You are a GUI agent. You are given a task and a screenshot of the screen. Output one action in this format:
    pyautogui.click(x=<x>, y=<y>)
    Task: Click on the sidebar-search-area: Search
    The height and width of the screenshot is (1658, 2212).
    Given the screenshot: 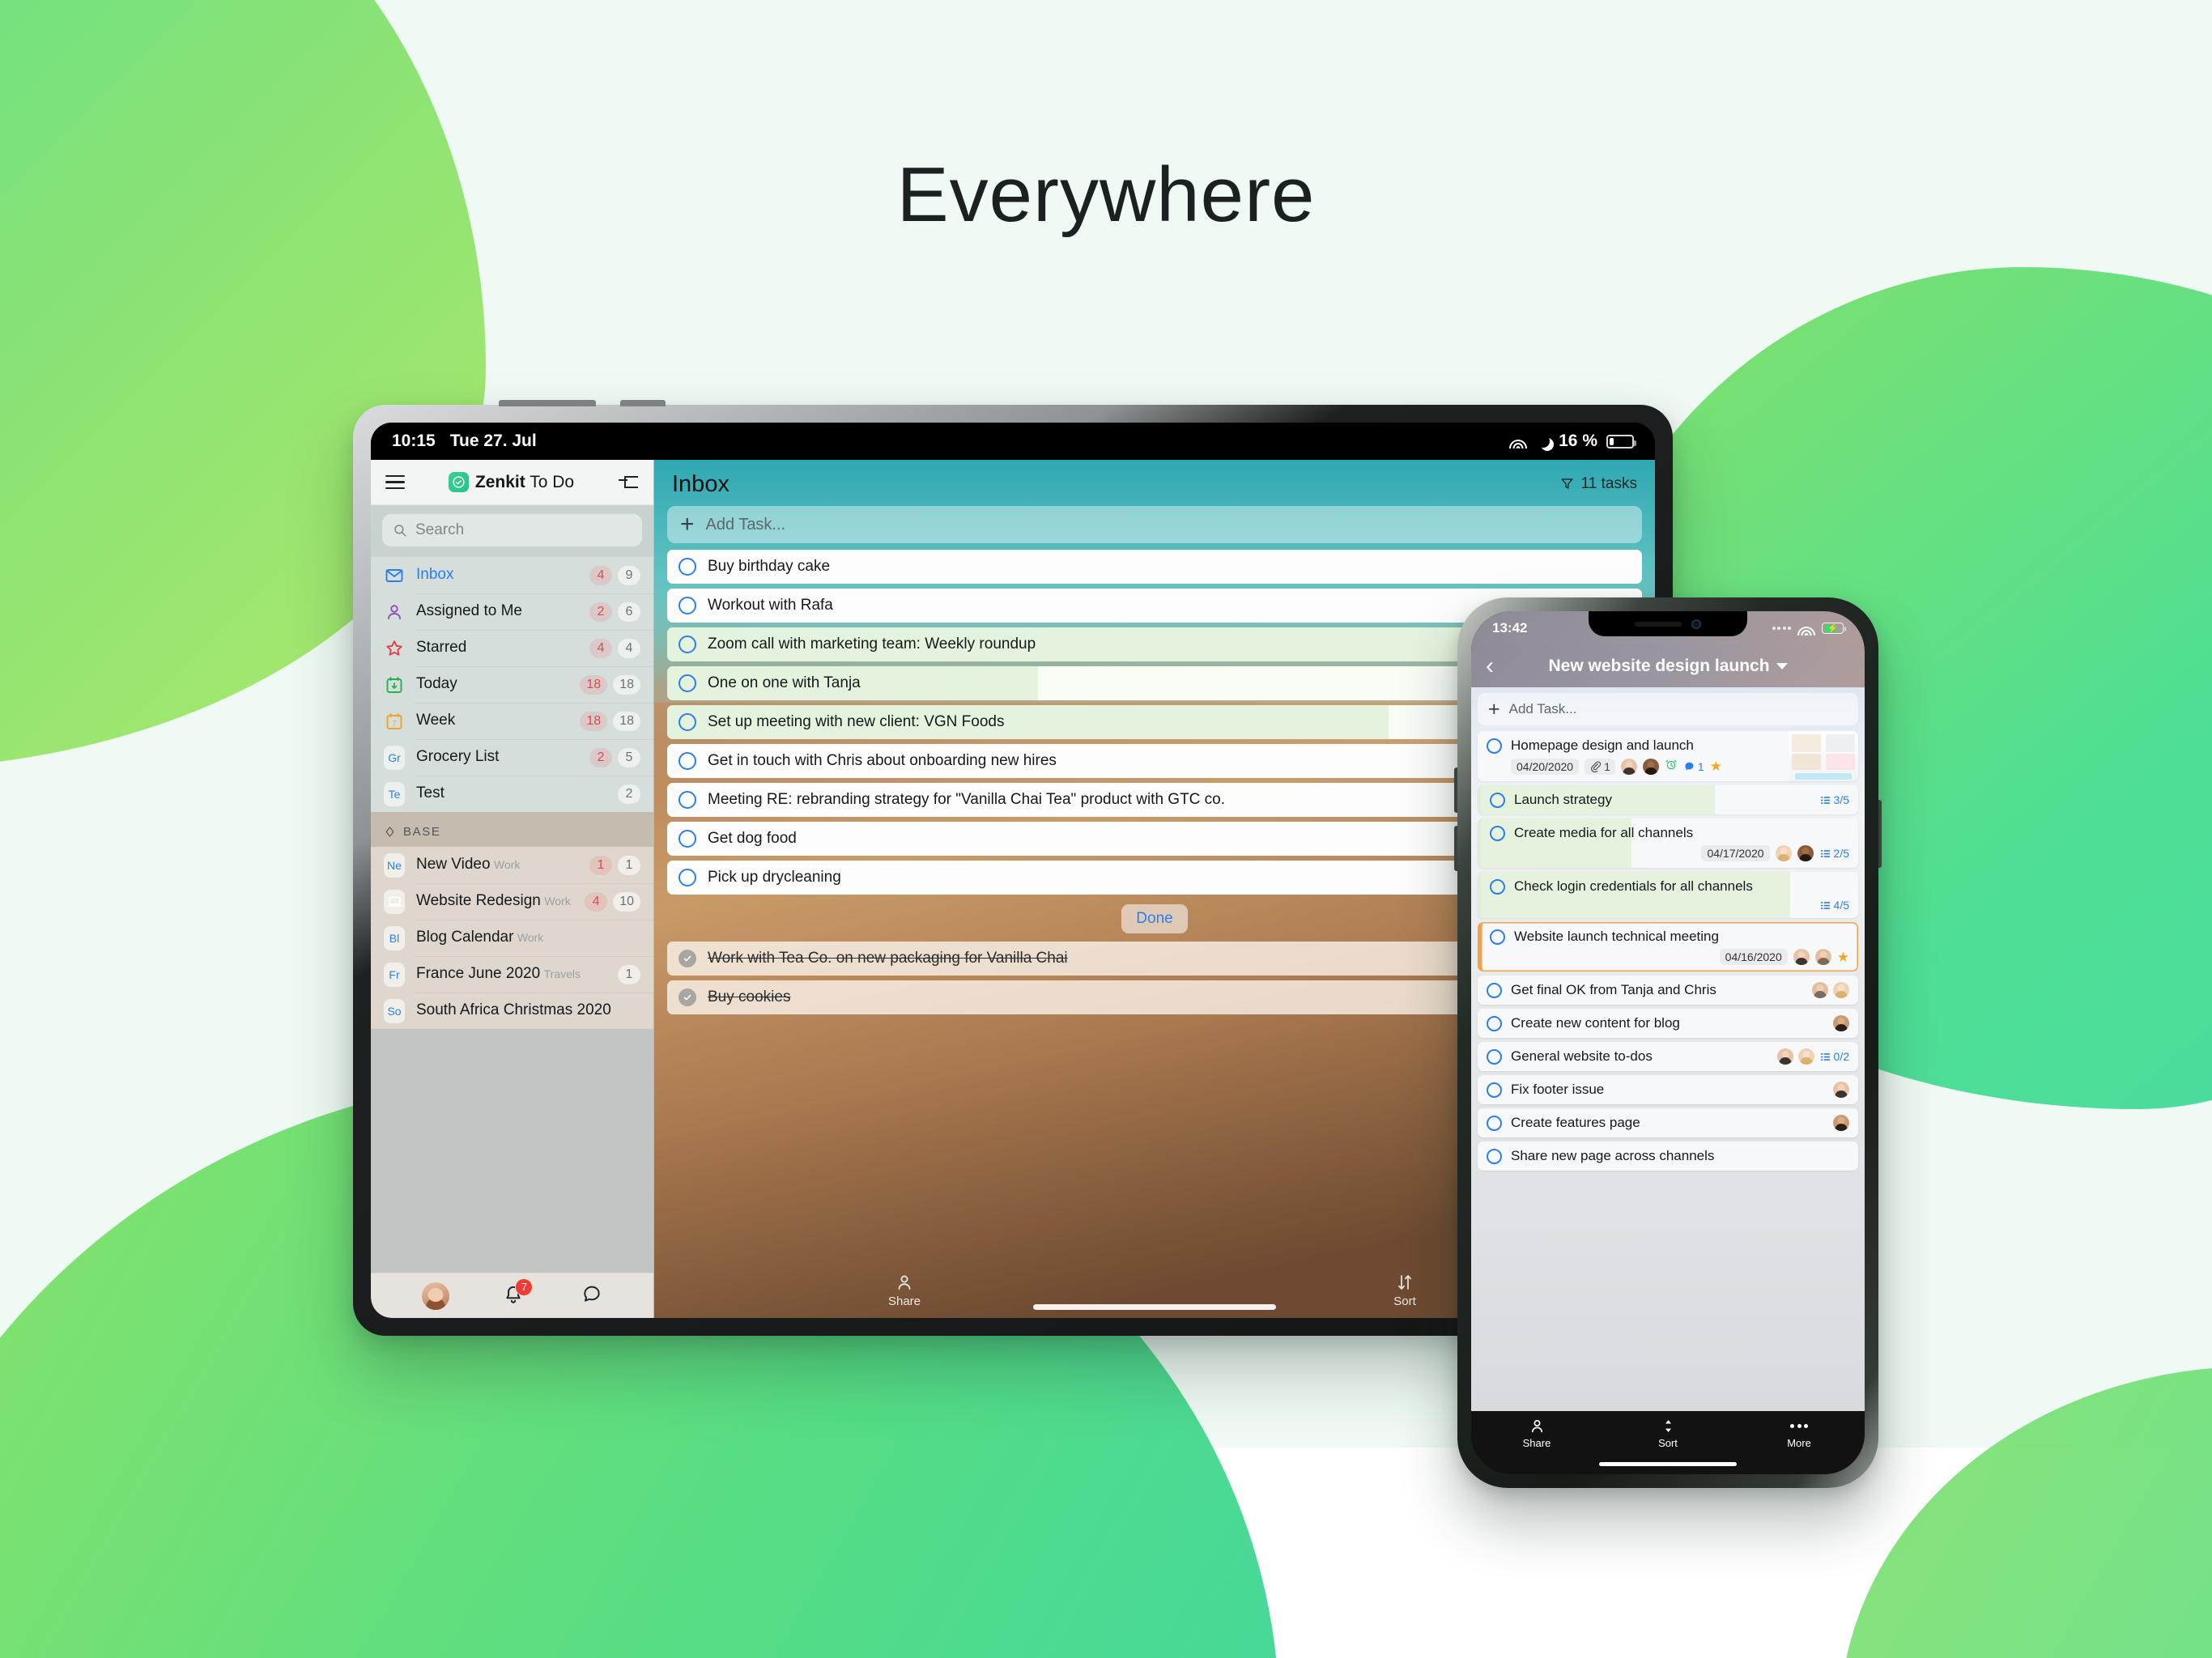 What is the action you would take?
    pyautogui.click(x=512, y=531)
    